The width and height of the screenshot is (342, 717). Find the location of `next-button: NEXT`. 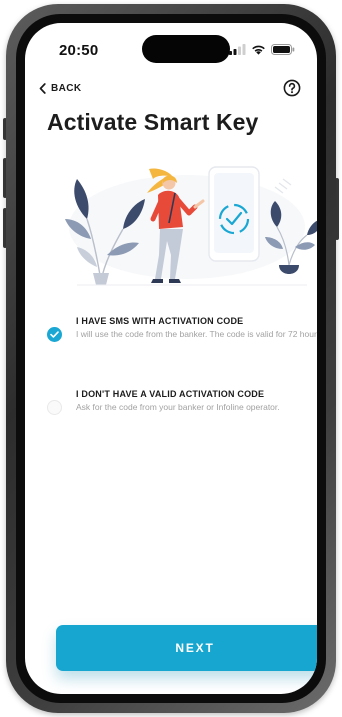

next-button: NEXT is located at coordinates (186, 648).